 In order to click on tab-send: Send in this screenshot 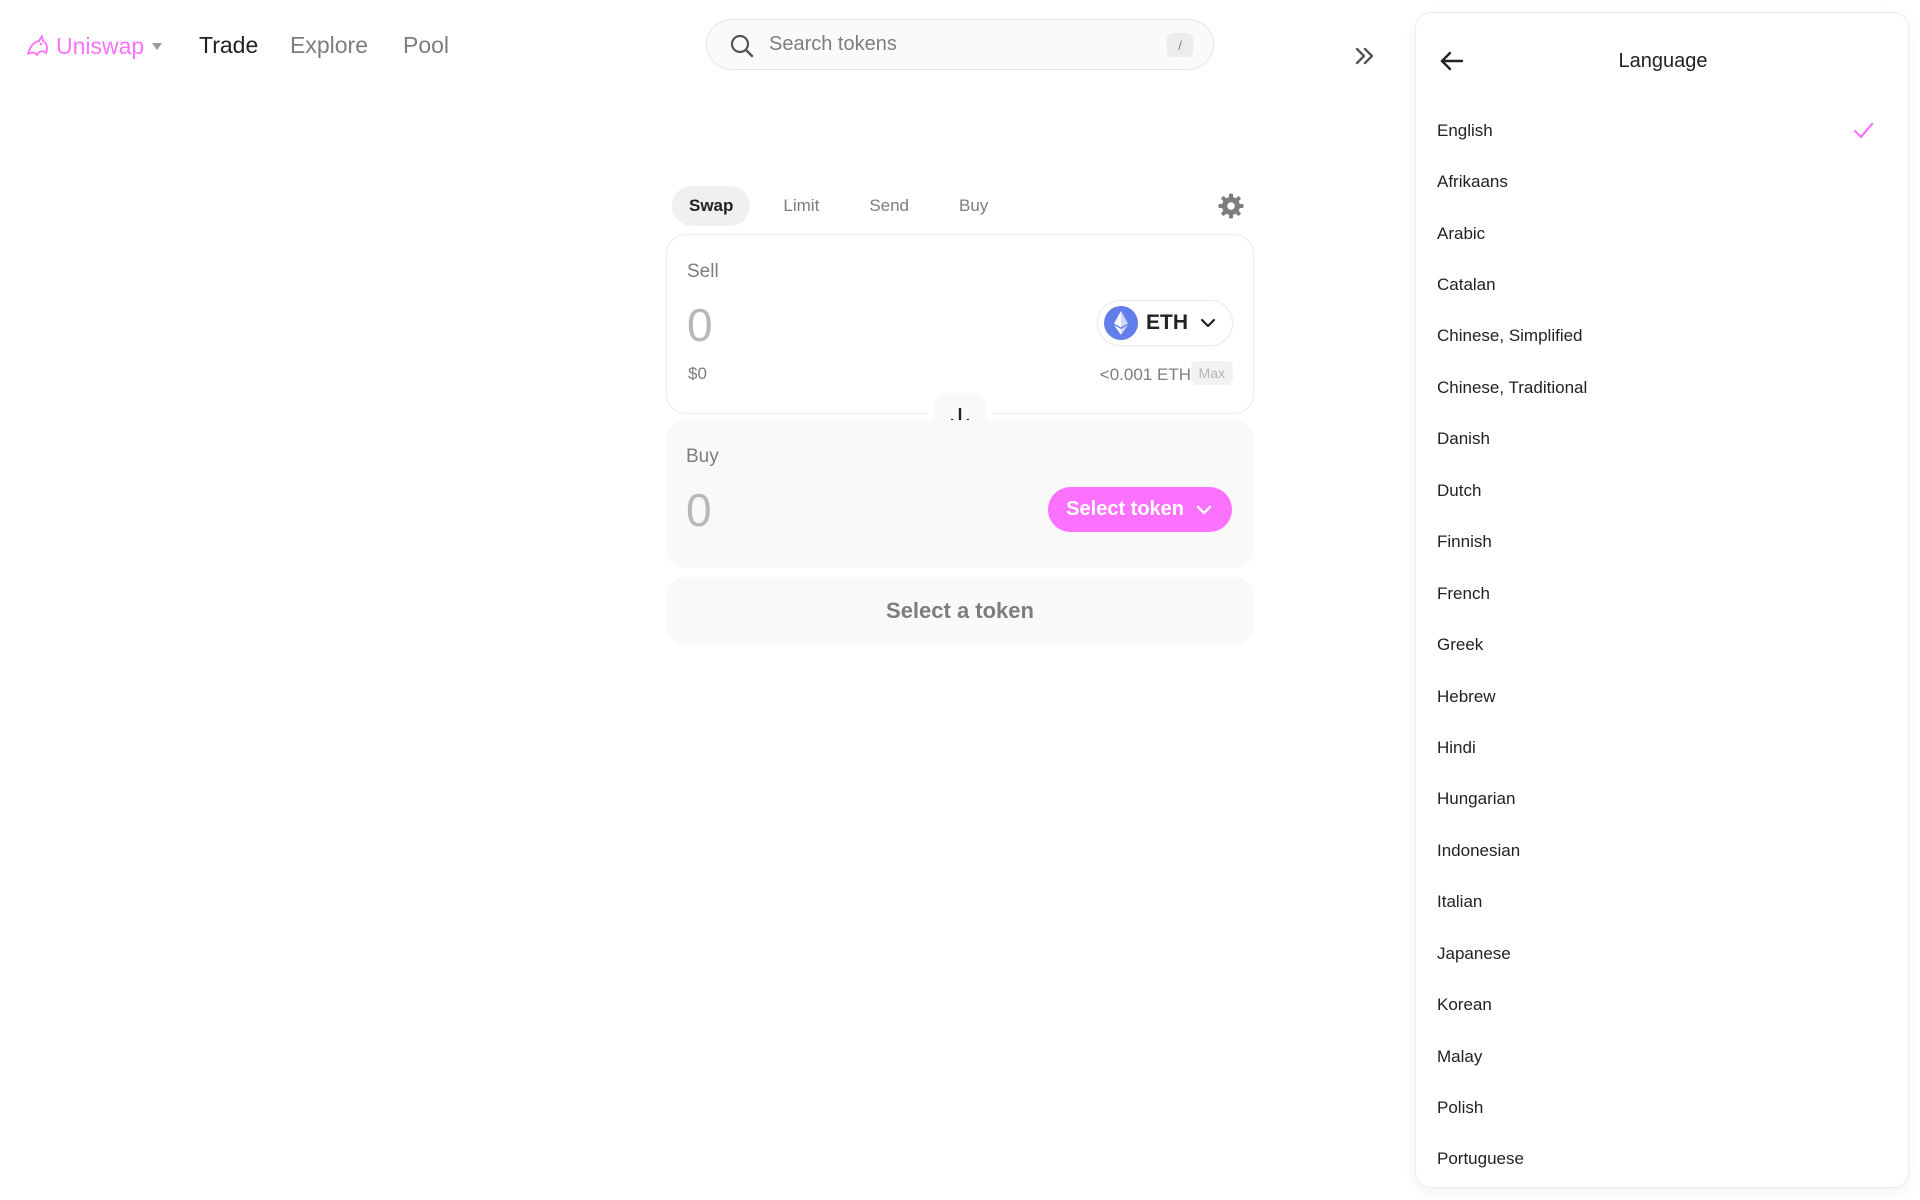, I will do `click(889, 206)`.